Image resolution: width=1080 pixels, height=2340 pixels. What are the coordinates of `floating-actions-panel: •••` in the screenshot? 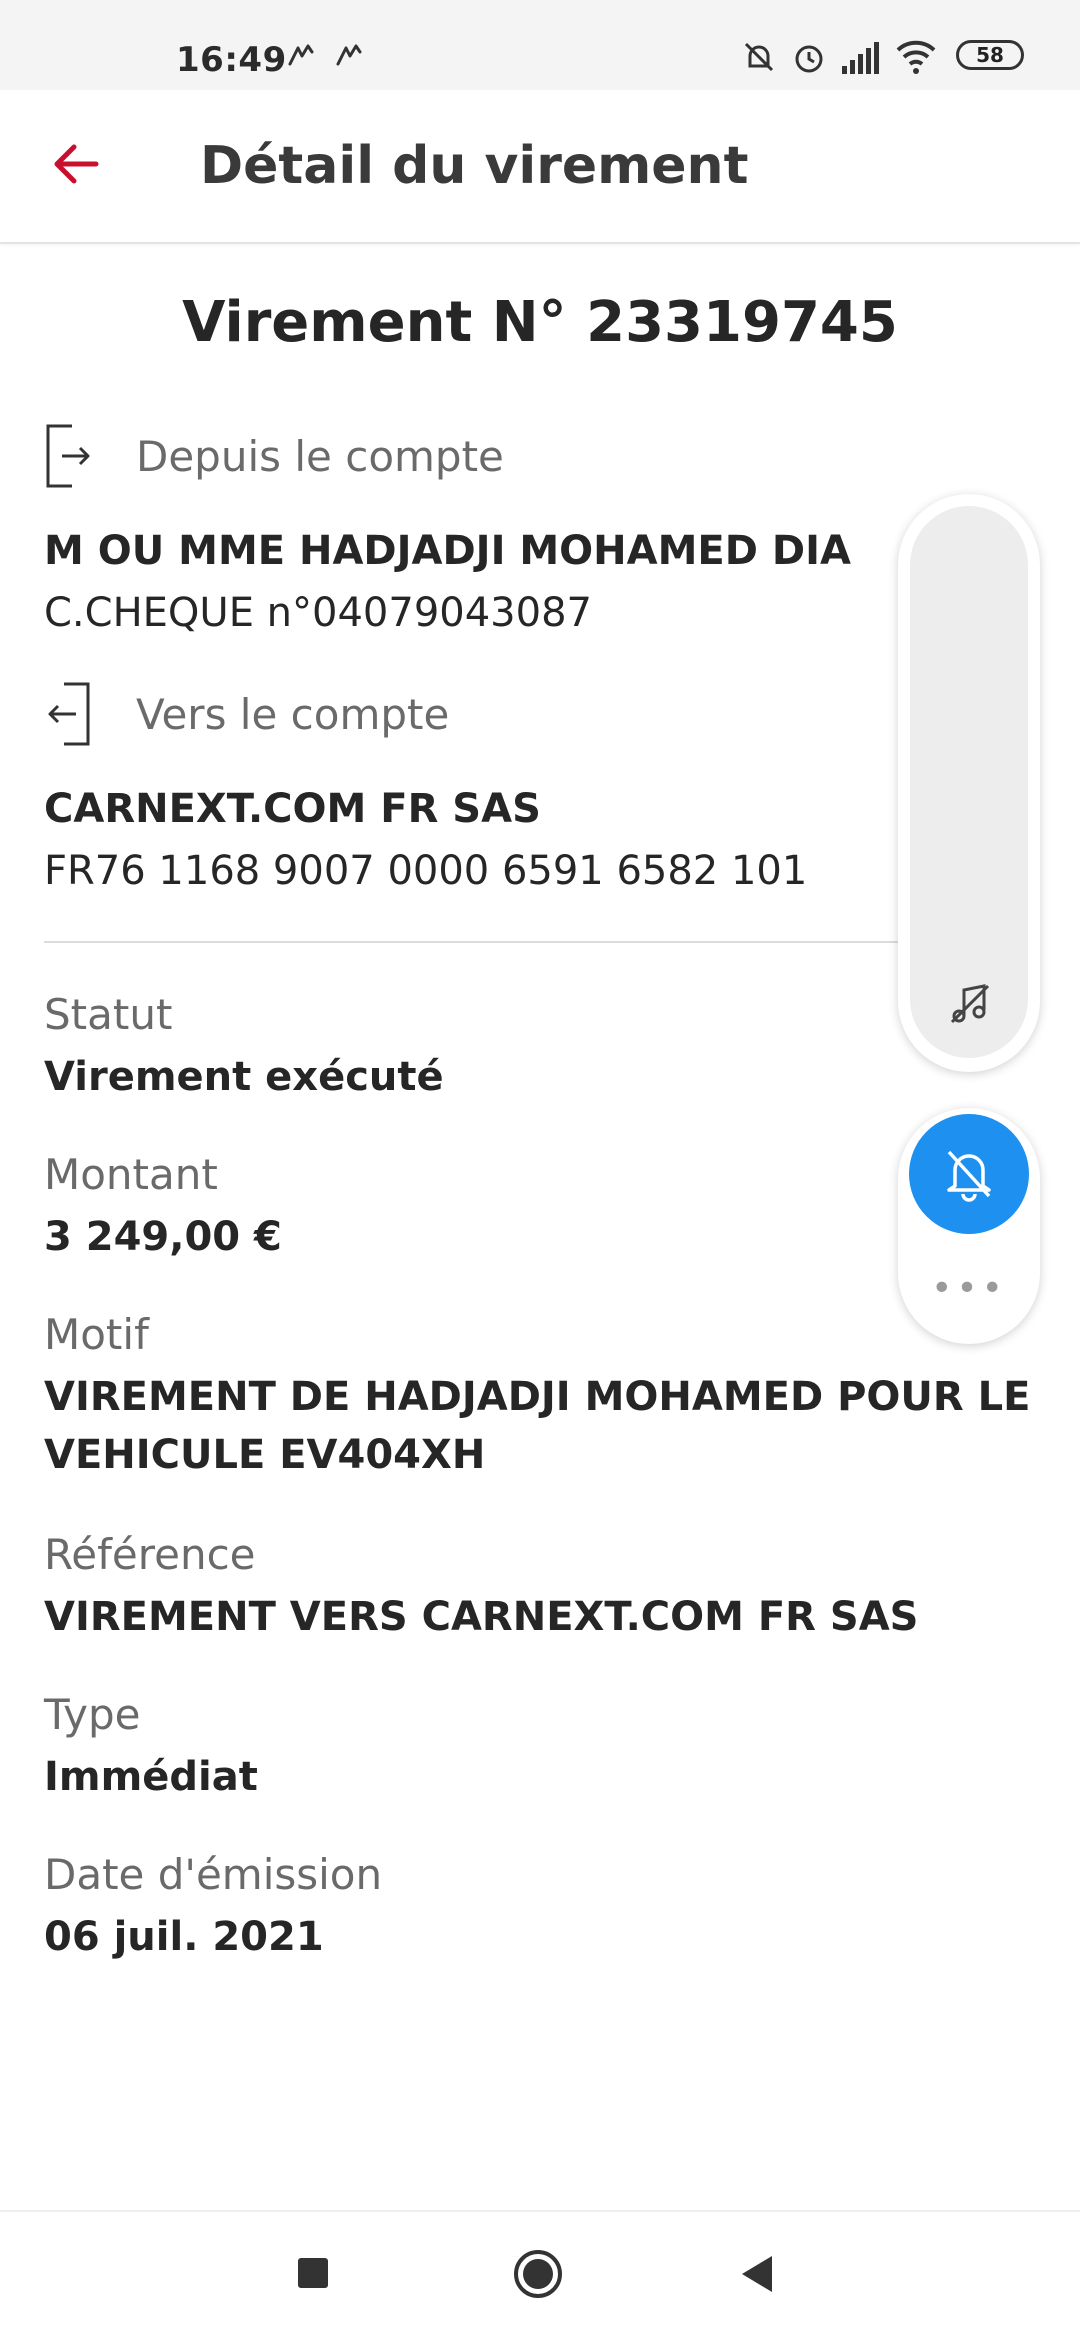 It's located at (969, 1226).